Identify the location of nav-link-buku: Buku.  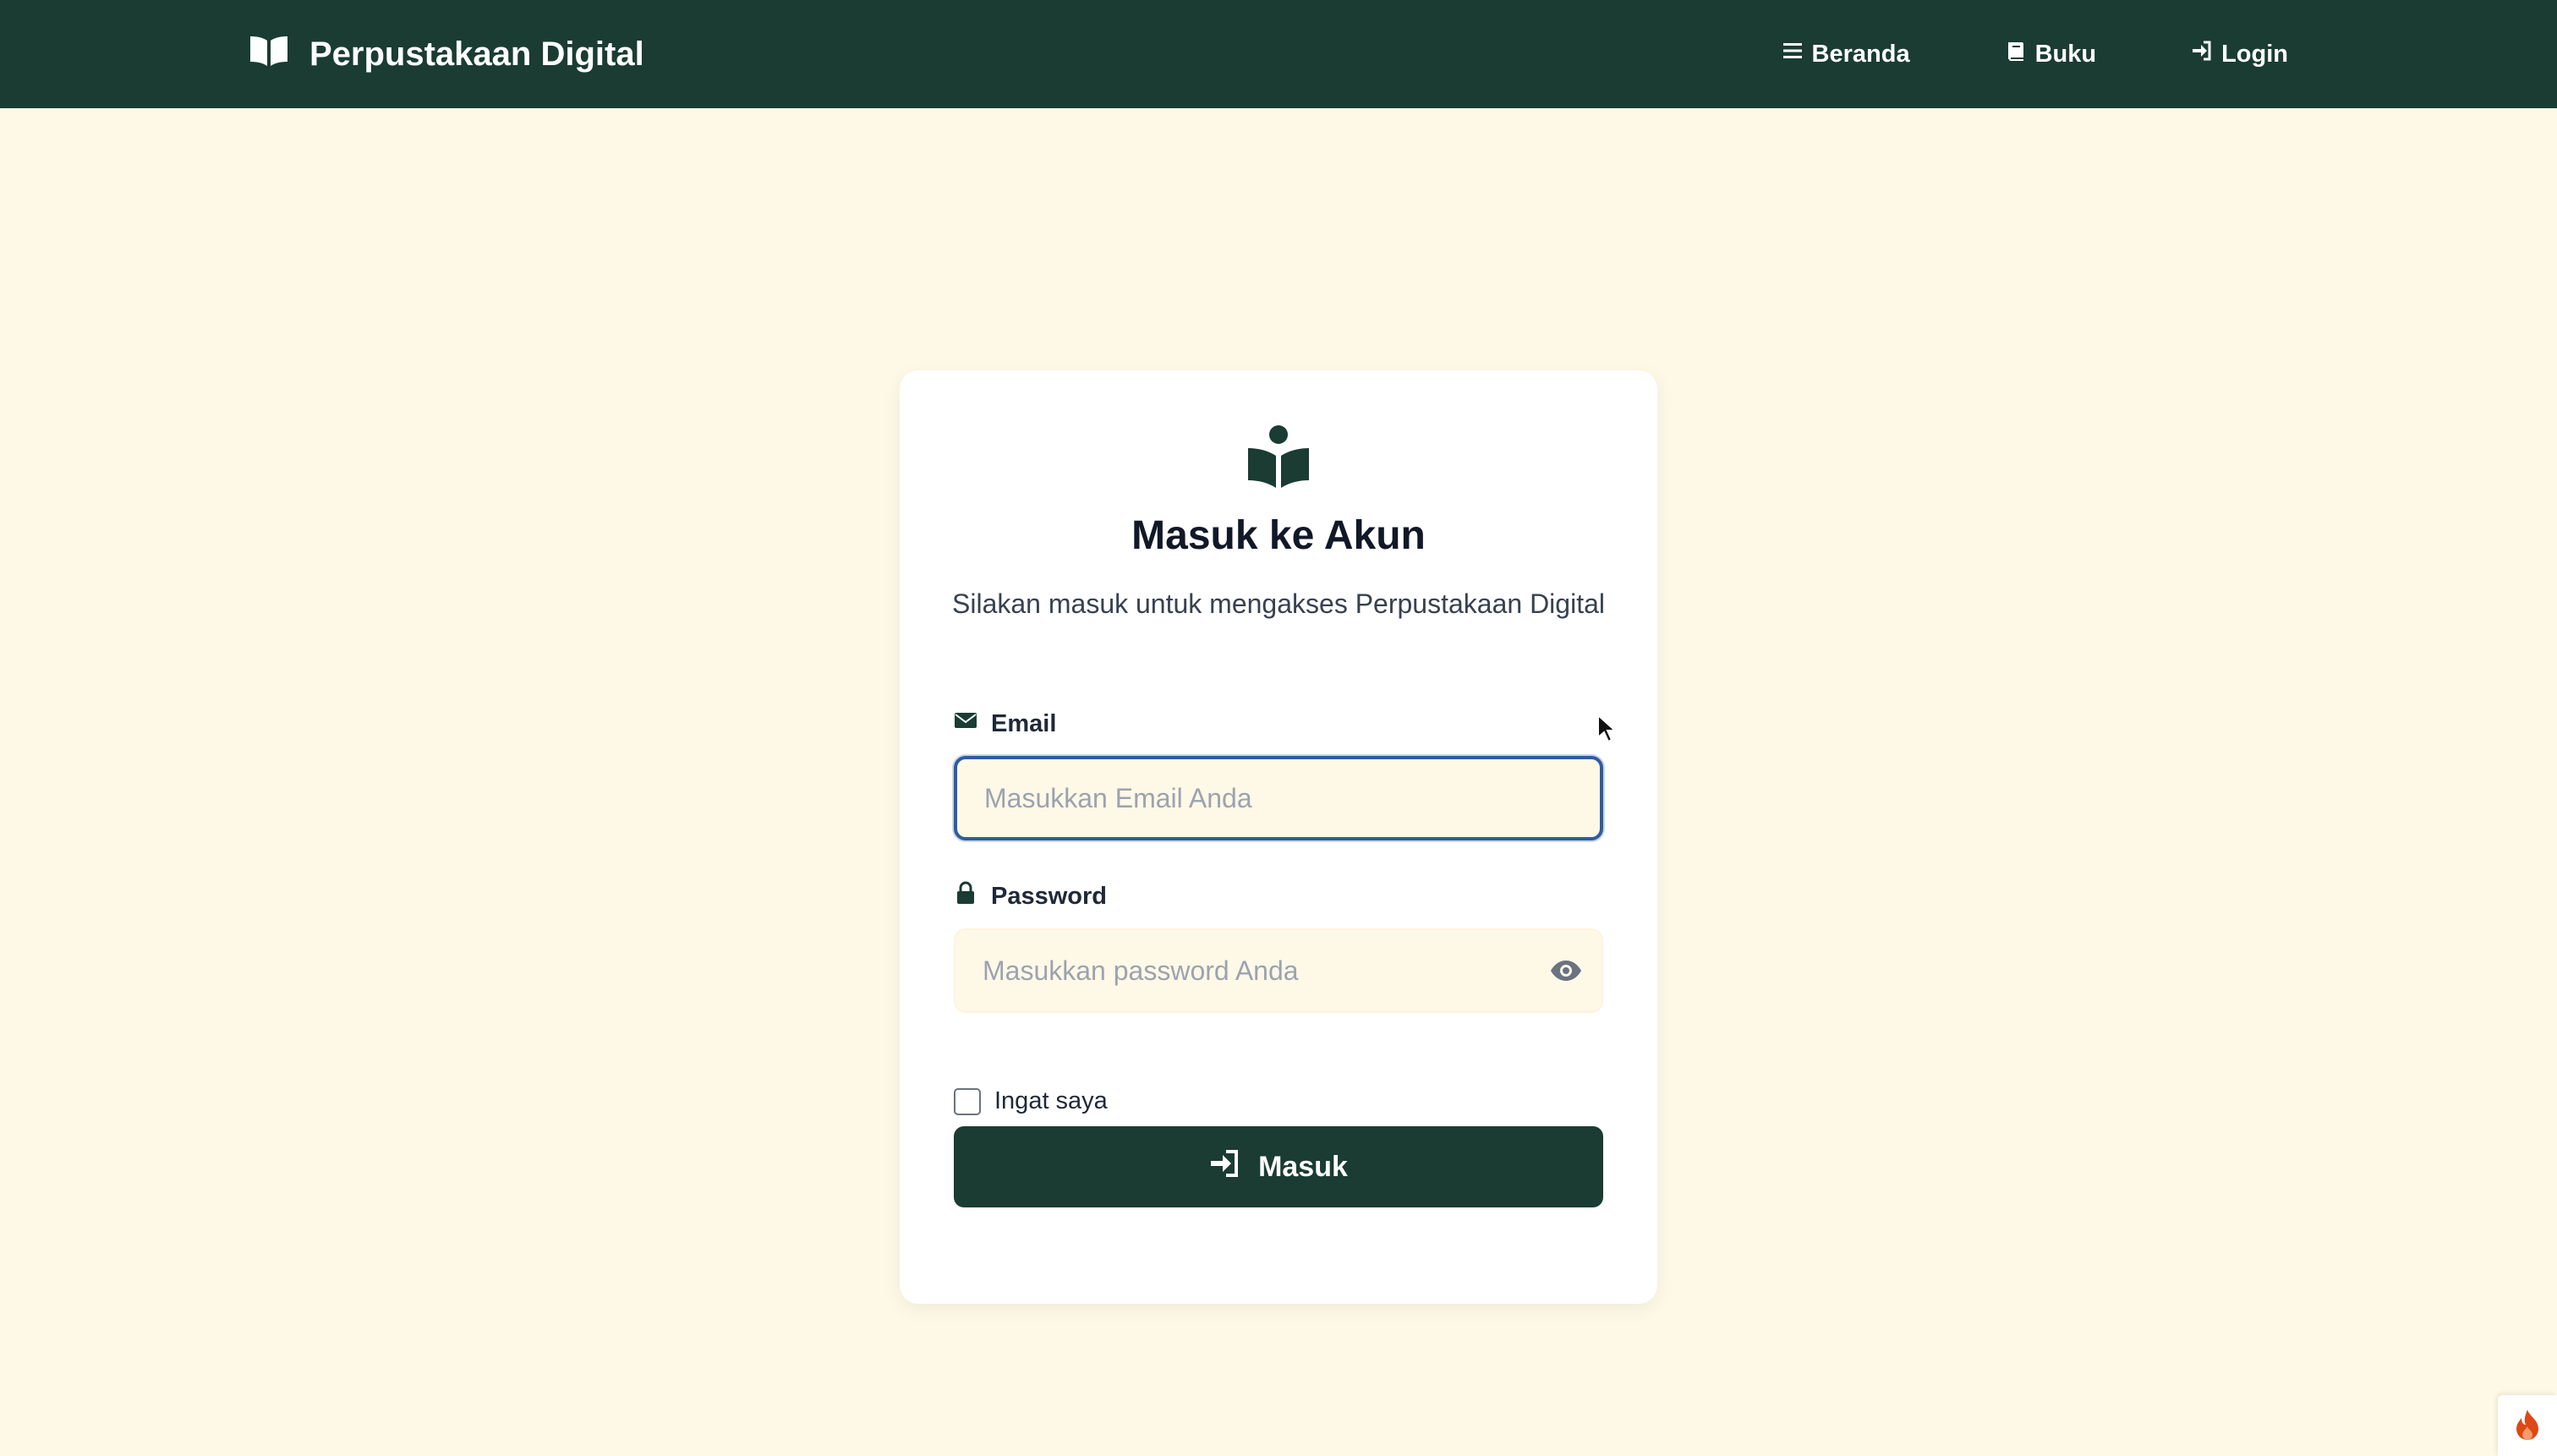
(2051, 54).